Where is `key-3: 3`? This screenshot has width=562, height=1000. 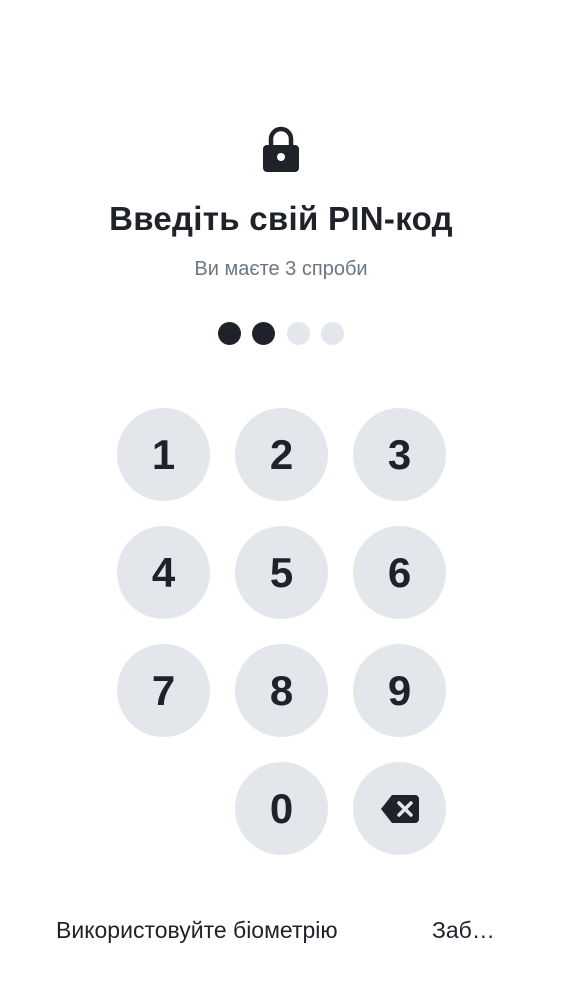 key-3: 3 is located at coordinates (399, 454).